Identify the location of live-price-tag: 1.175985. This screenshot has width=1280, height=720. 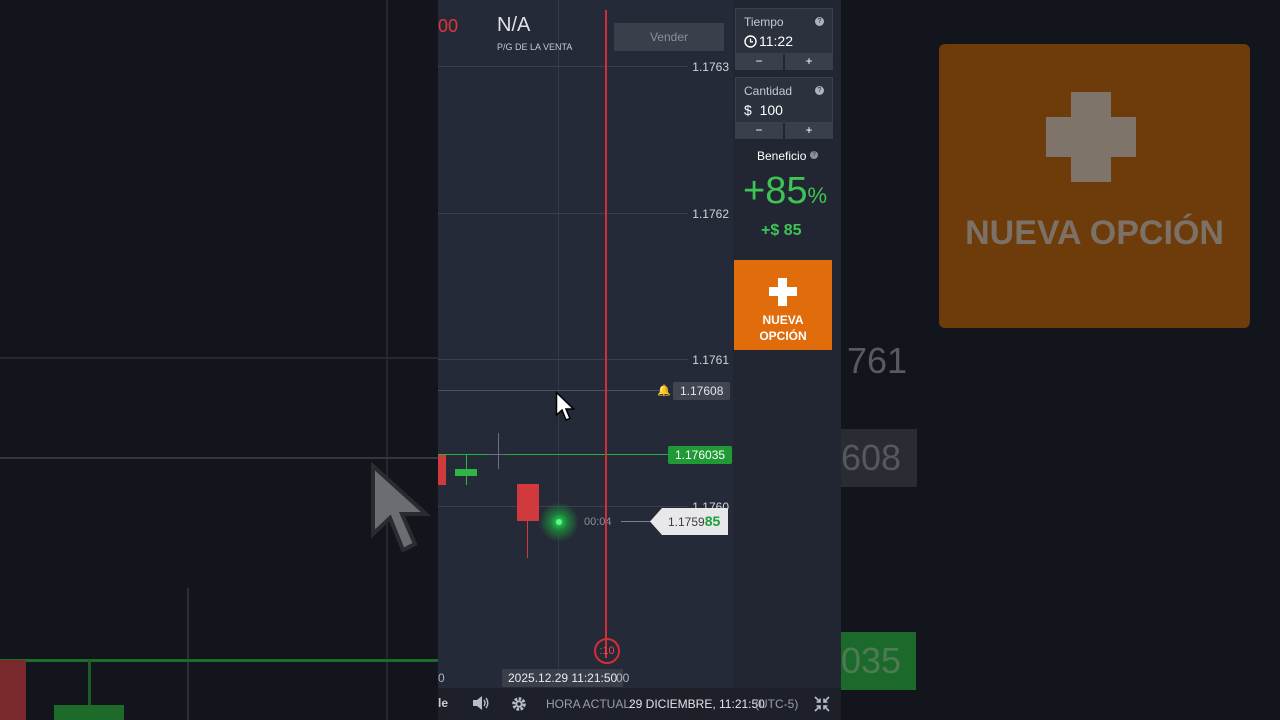
(689, 521).